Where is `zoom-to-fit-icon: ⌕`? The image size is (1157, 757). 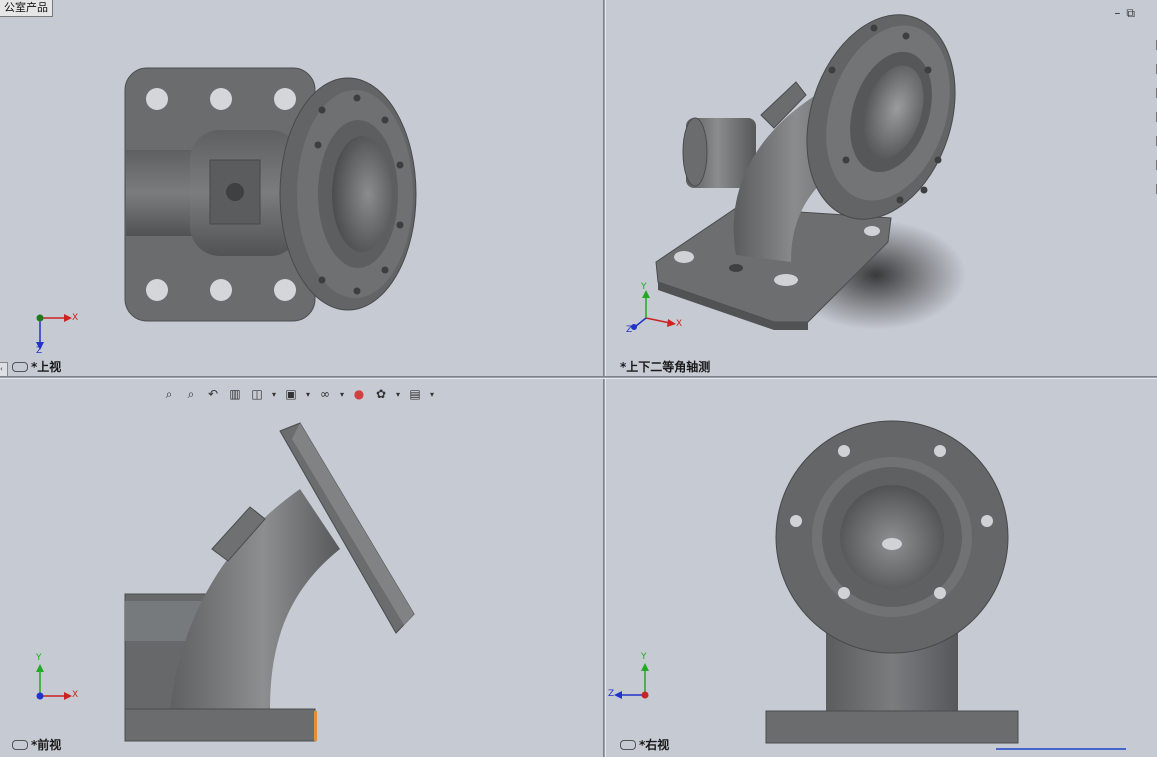
zoom-to-fit-icon: ⌕ is located at coordinates (169, 394).